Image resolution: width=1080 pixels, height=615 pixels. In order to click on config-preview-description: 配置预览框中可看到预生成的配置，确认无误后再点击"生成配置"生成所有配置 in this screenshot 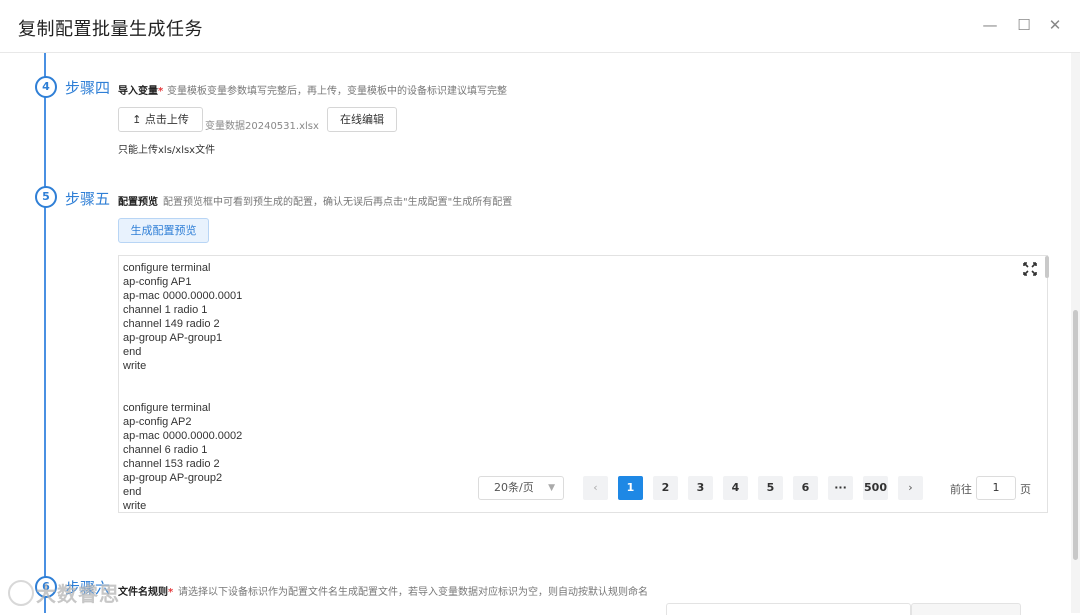, I will do `click(338, 202)`.